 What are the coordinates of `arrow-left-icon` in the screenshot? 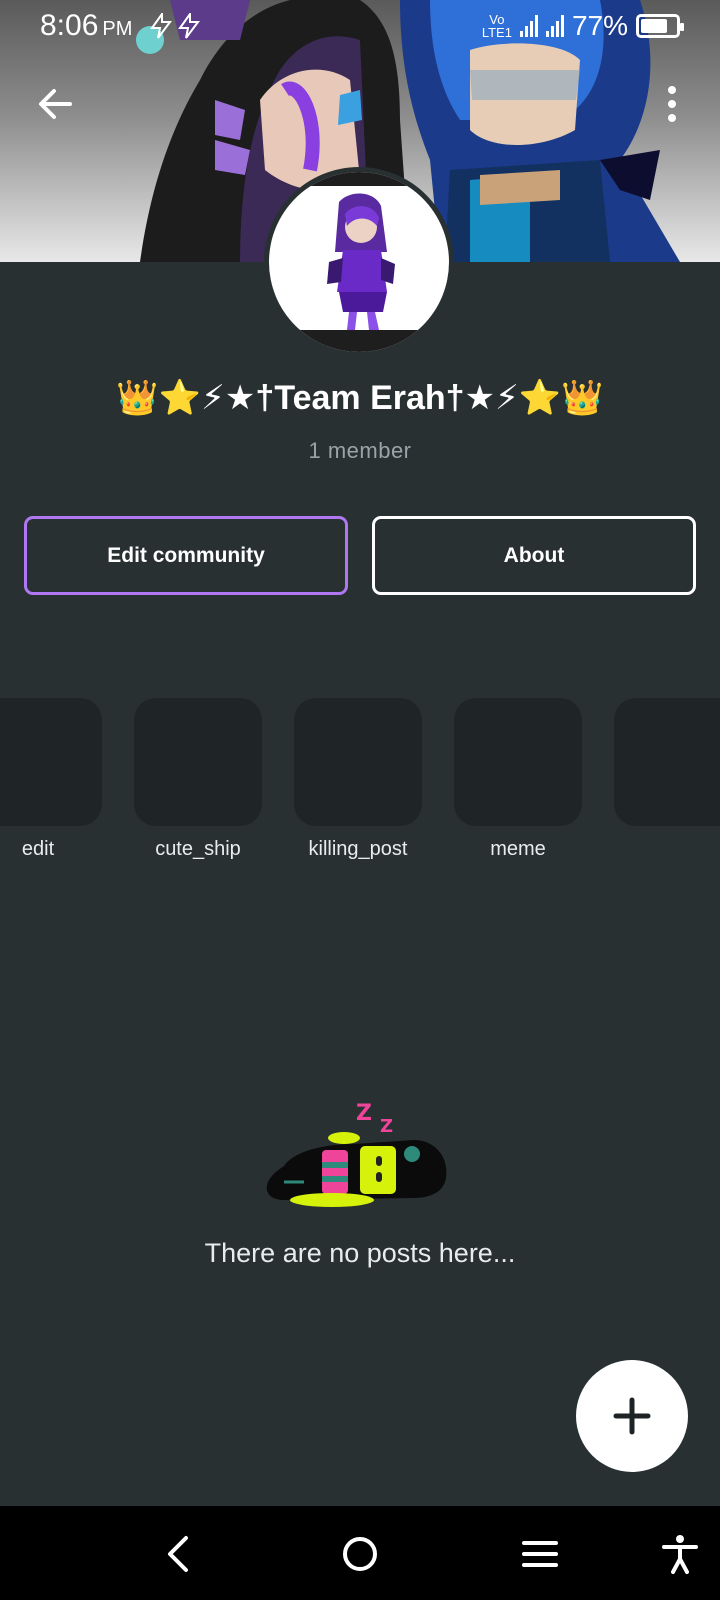 It's located at (55, 104).